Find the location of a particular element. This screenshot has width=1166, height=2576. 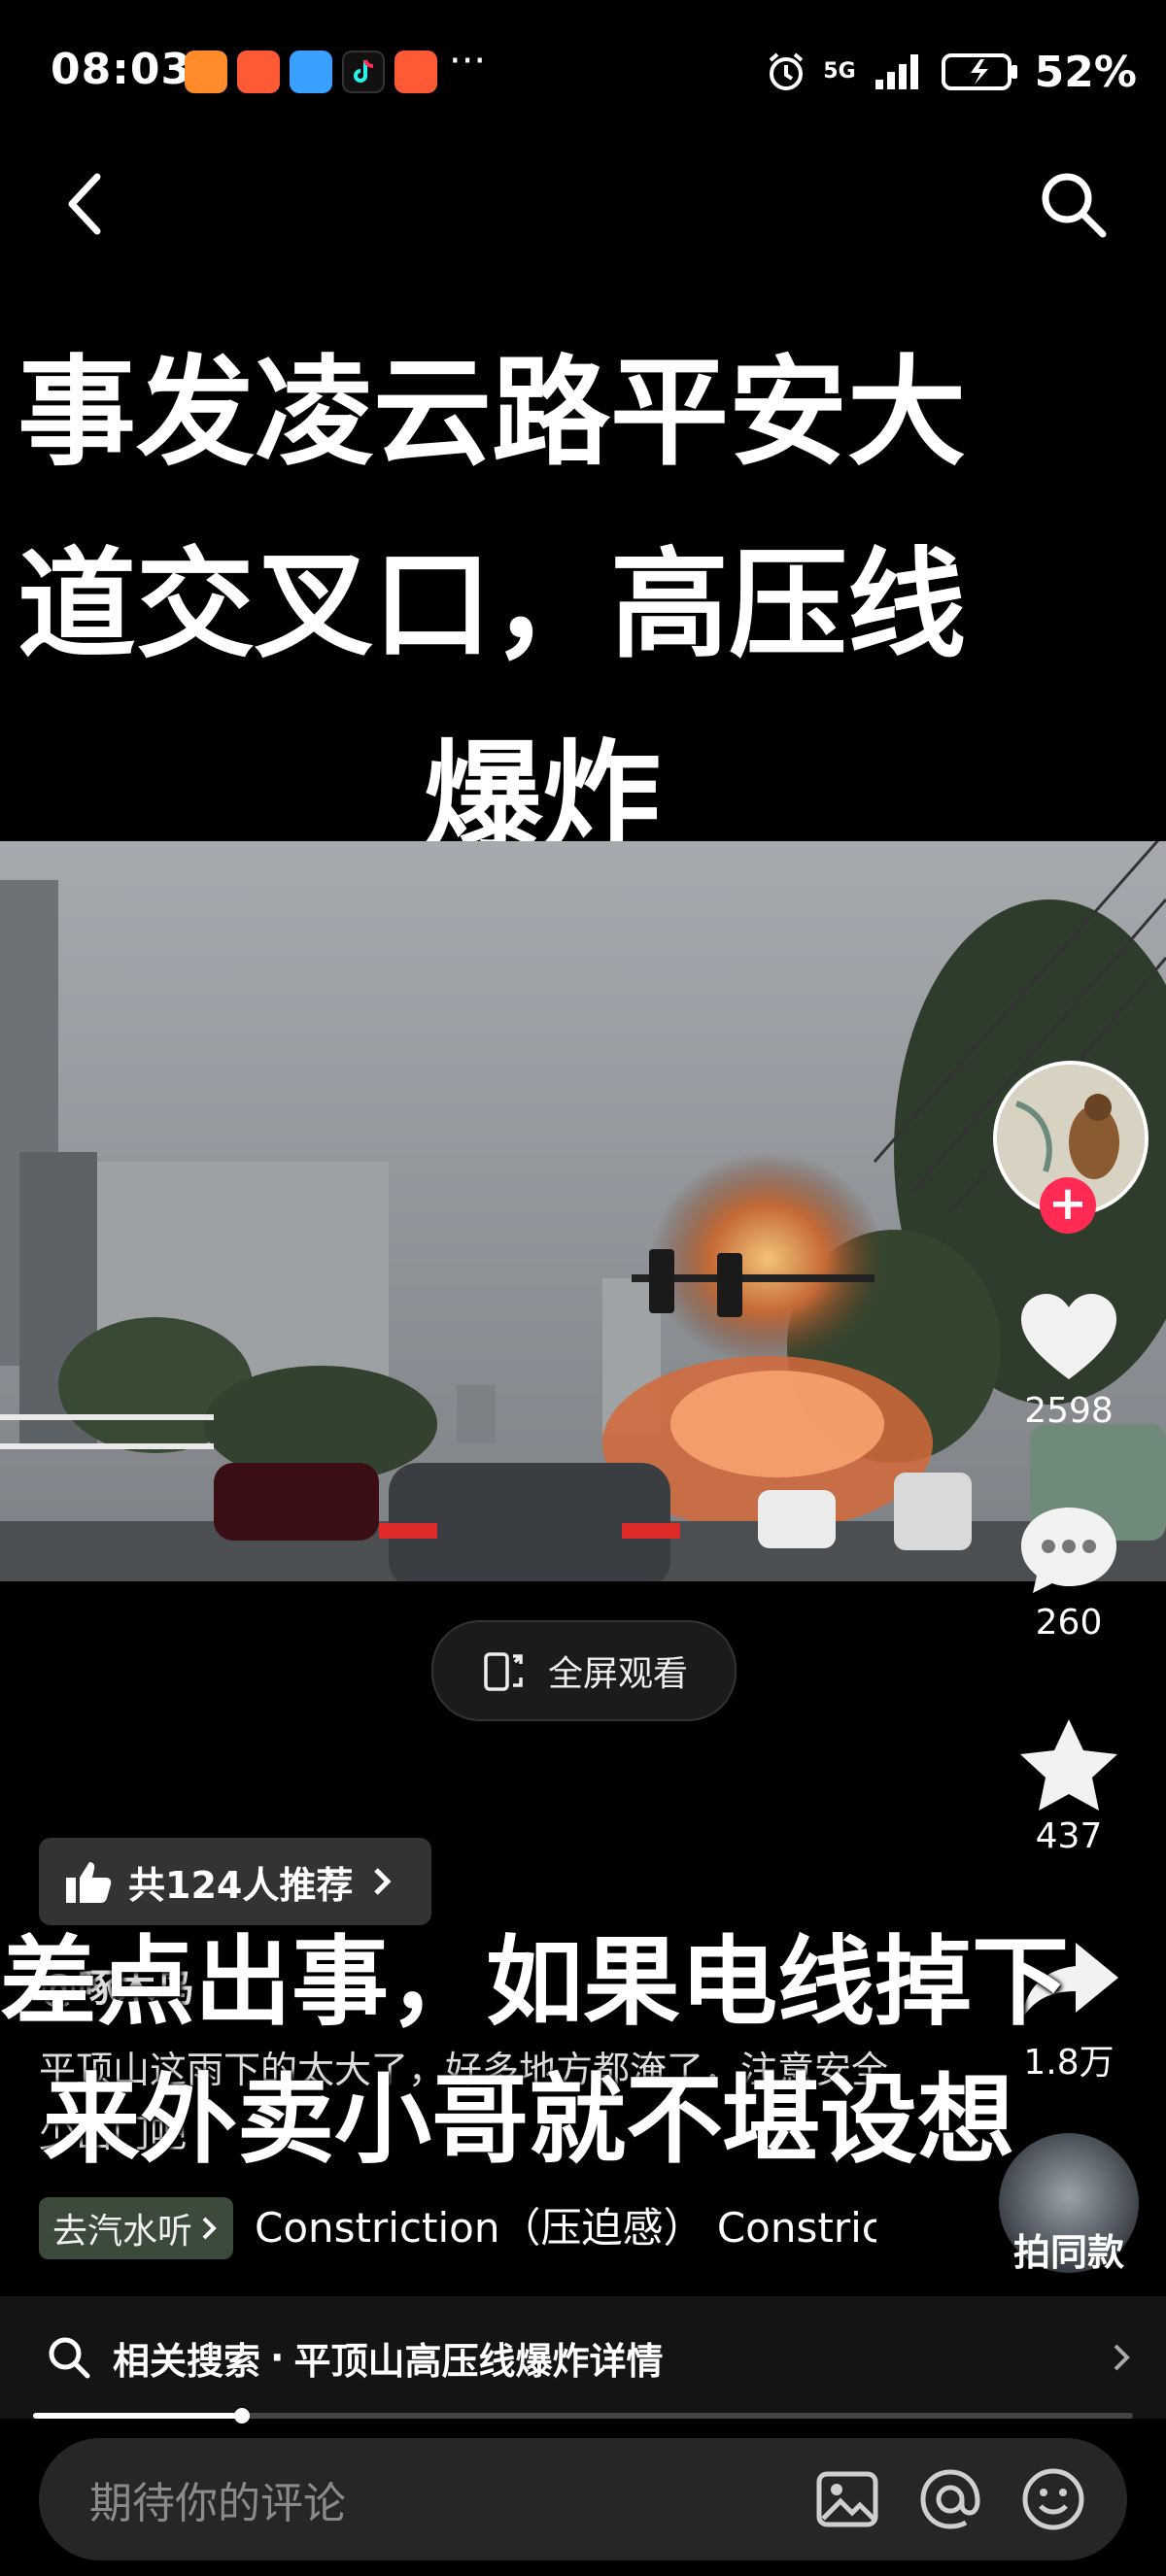

caption-line-2: 来外卖小哥就不堪设想 is located at coordinates (528, 2120).